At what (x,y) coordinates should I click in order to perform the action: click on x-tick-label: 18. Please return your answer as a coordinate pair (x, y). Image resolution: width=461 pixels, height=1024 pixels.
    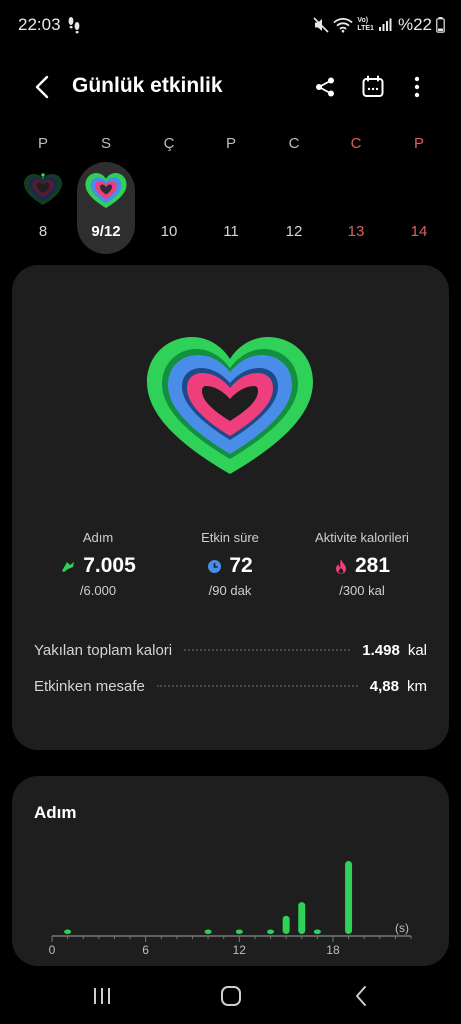
    Looking at the image, I should click on (333, 950).